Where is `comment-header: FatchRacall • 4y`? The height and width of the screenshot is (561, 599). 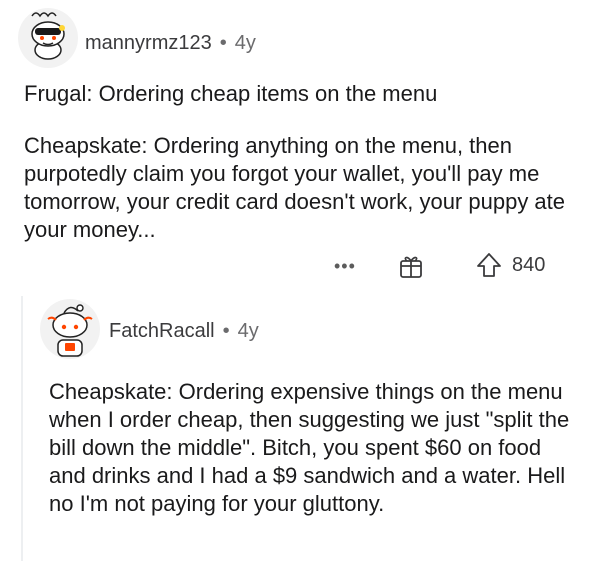 comment-header: FatchRacall • 4y is located at coordinates (184, 331).